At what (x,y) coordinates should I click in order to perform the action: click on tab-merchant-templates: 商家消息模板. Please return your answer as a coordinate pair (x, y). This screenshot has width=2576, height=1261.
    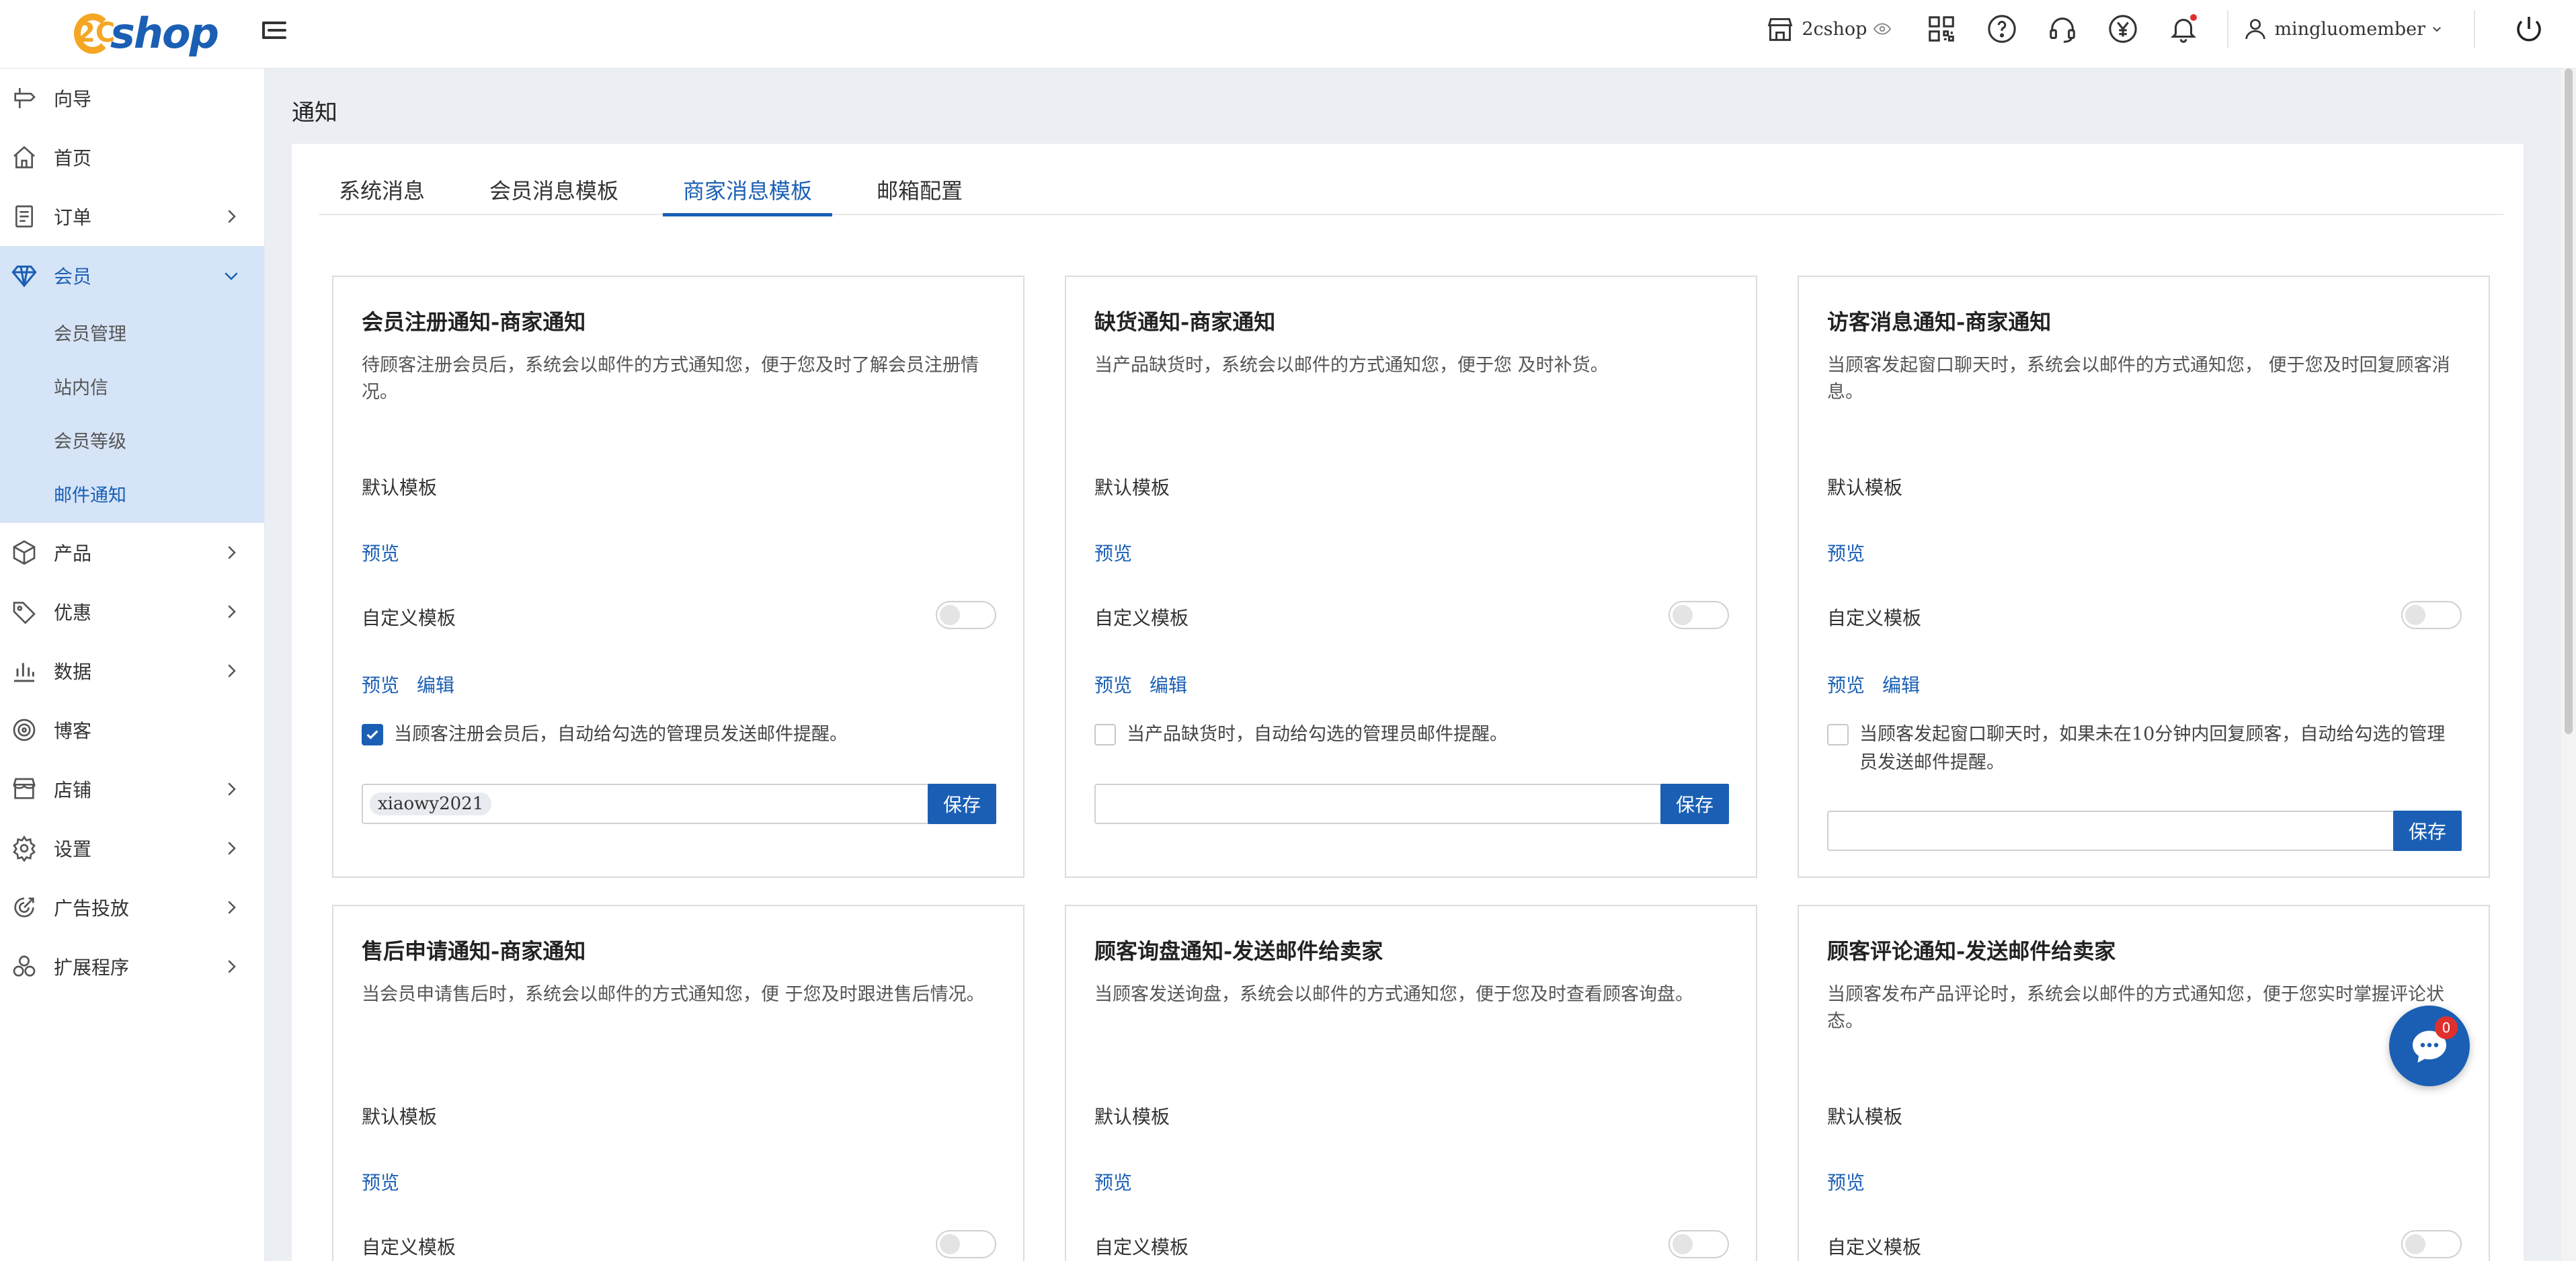
    Looking at the image, I should click on (748, 190).